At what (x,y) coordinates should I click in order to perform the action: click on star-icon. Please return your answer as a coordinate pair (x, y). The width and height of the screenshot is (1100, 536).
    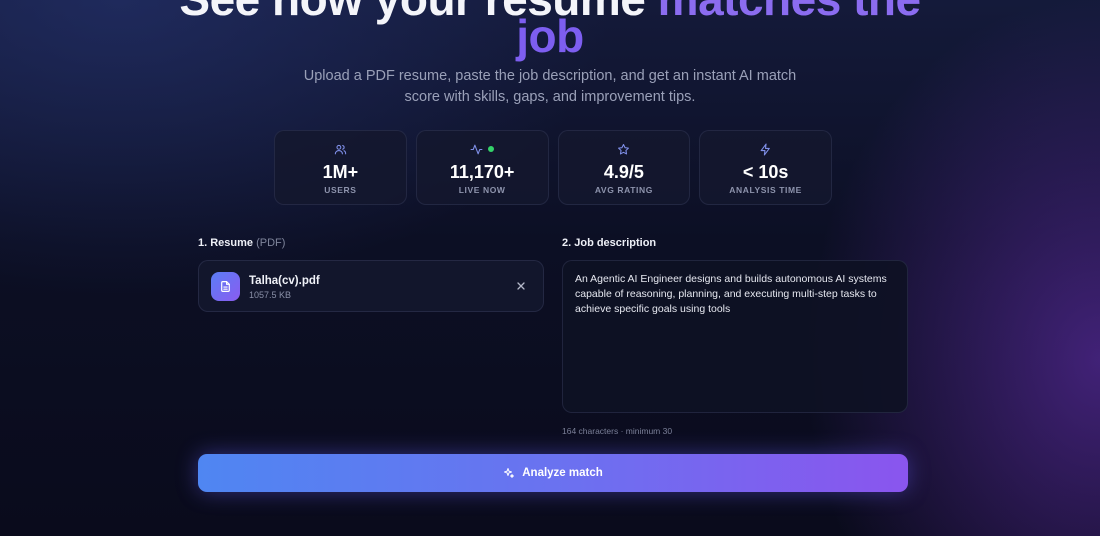
    Looking at the image, I should click on (623, 149).